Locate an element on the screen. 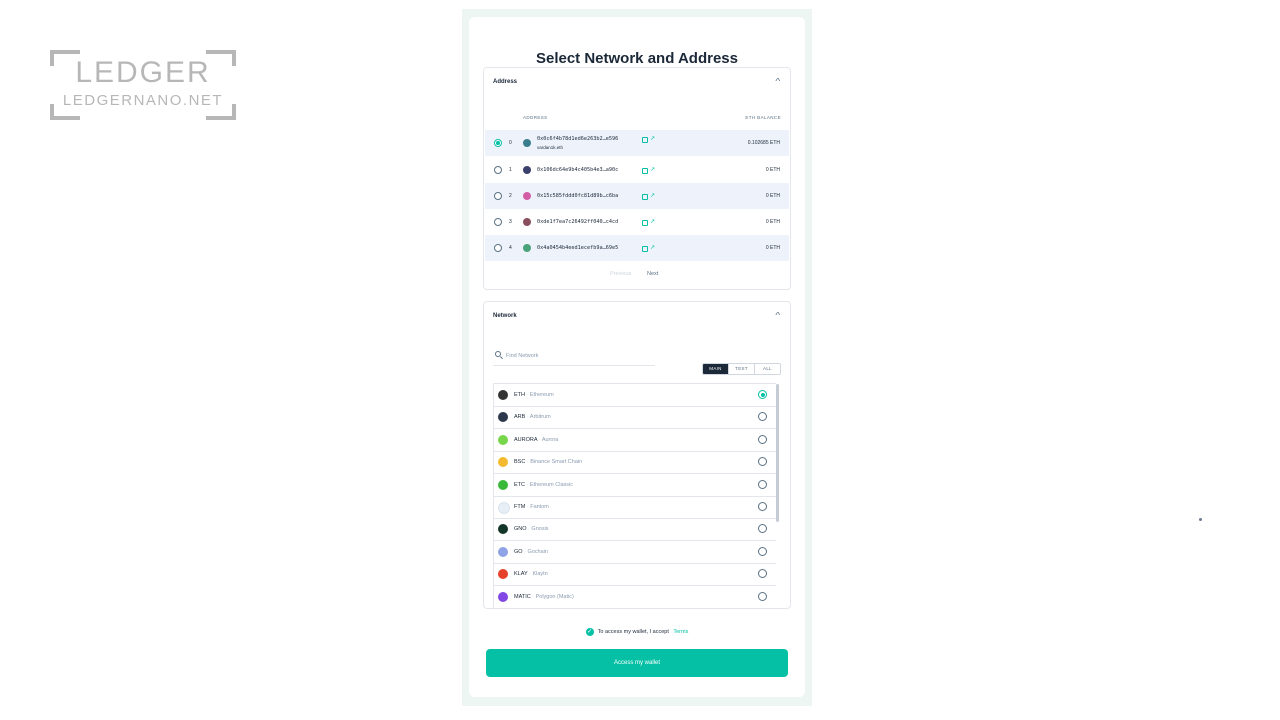 This screenshot has height=720, width=1280. network-label: AURORA · Aurora is located at coordinates (536, 440).